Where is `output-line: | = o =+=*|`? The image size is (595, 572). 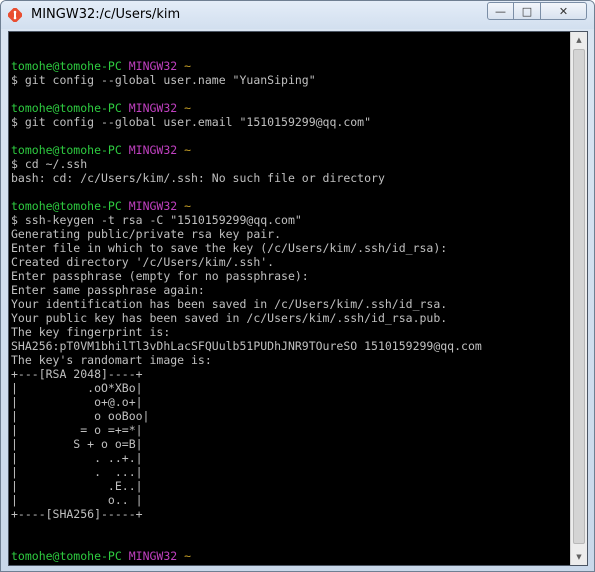 output-line: | = o =+=*| is located at coordinates (77, 430).